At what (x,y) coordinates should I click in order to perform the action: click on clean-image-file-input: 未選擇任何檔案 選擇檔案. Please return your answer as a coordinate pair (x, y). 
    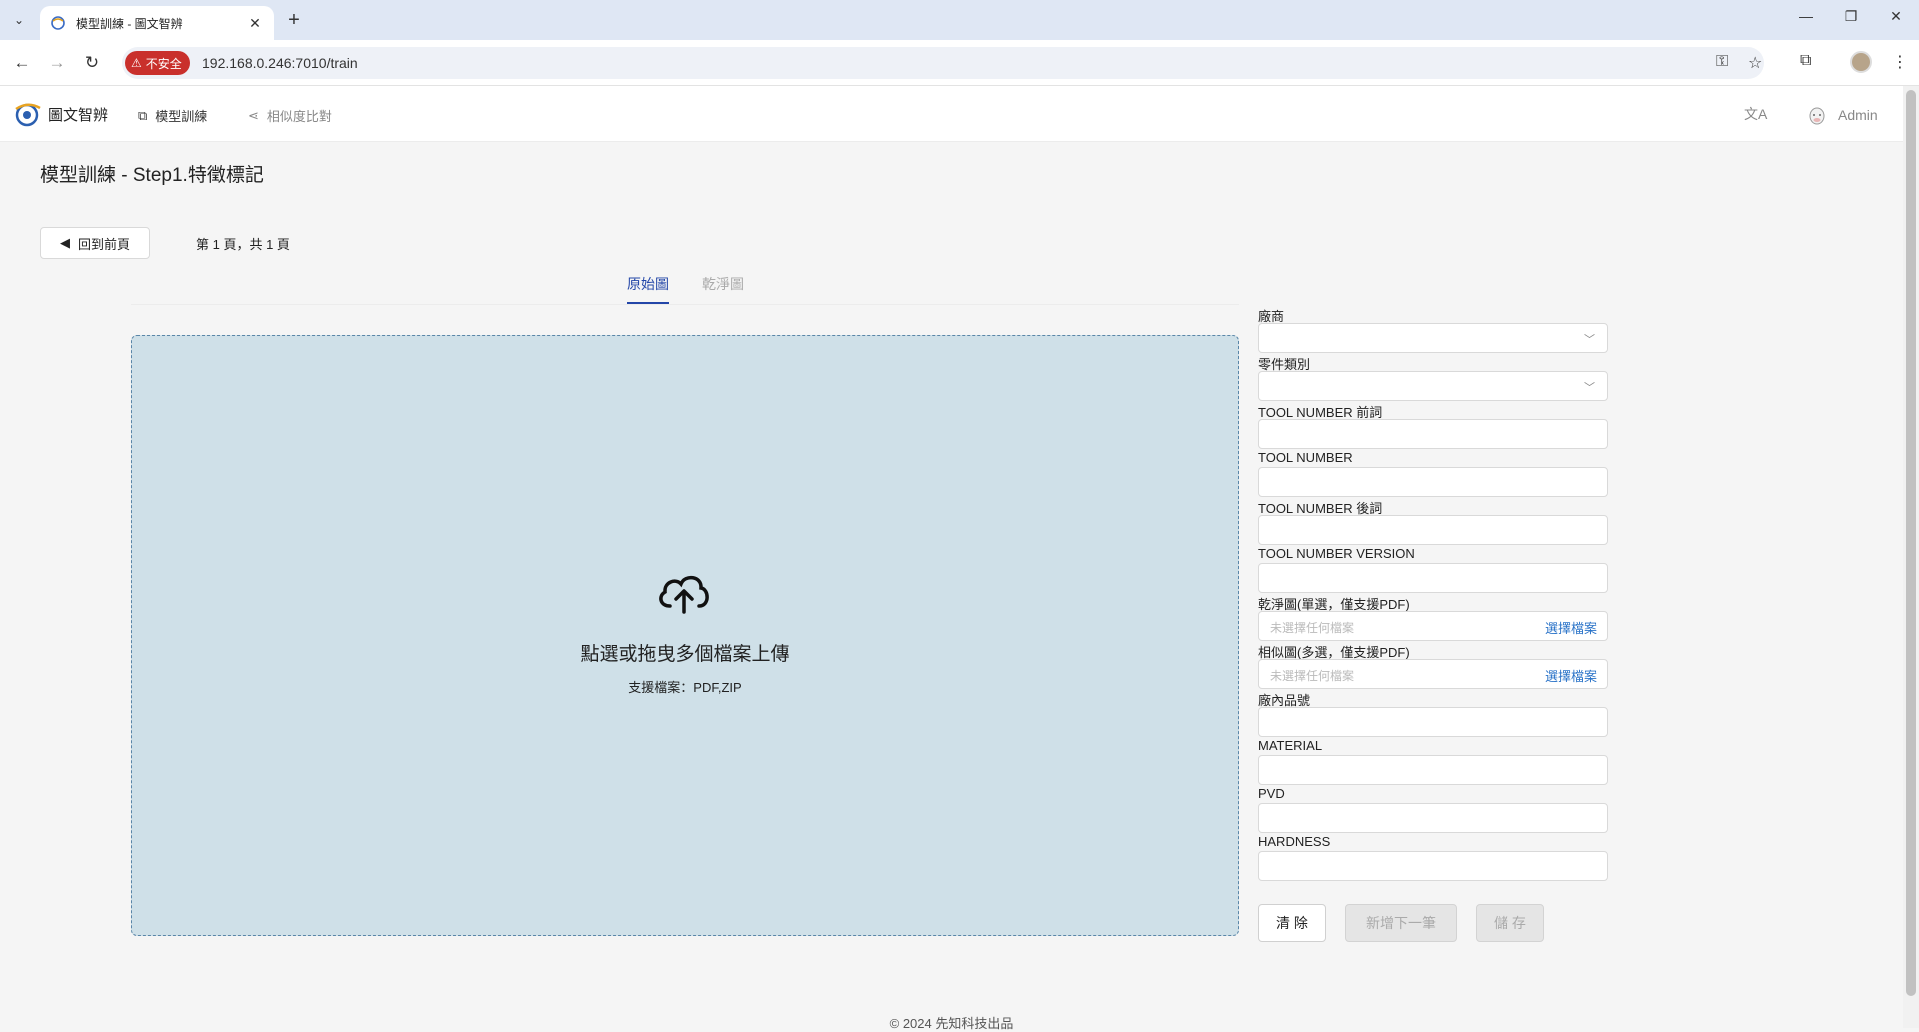
    Looking at the image, I should click on (1433, 626).